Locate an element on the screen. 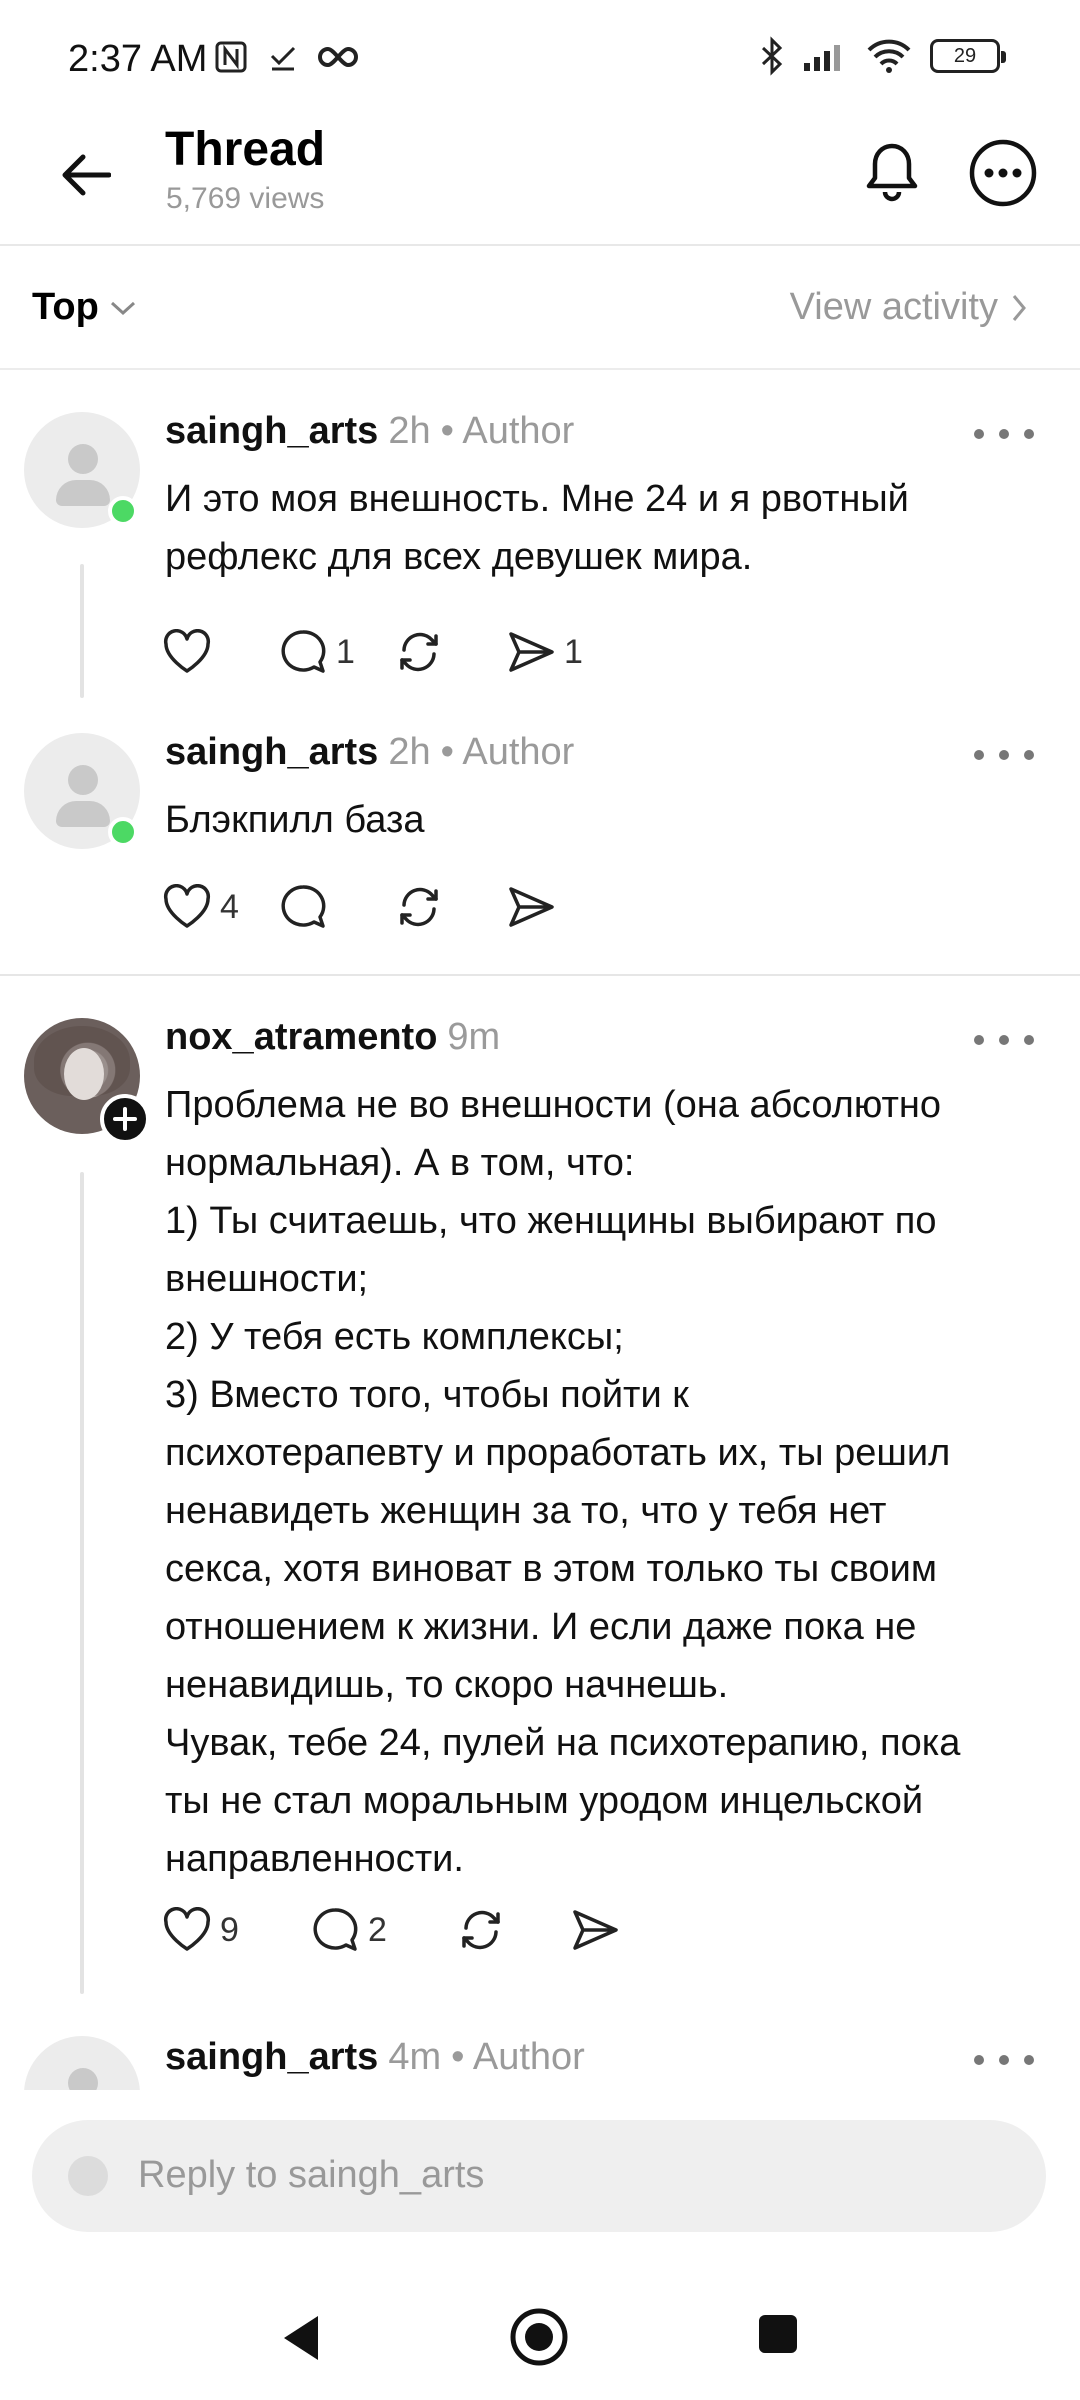  check-icon is located at coordinates (283, 58).